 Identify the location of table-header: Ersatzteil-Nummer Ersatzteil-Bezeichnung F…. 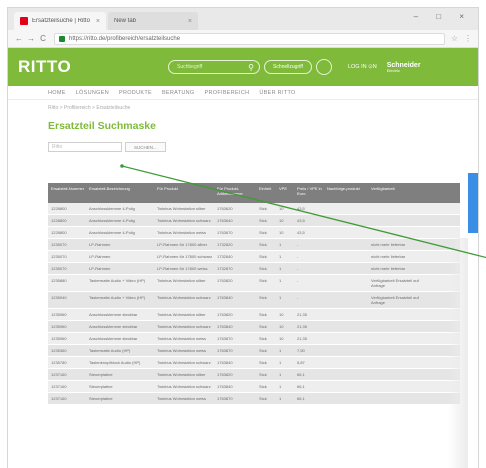
(254, 193).